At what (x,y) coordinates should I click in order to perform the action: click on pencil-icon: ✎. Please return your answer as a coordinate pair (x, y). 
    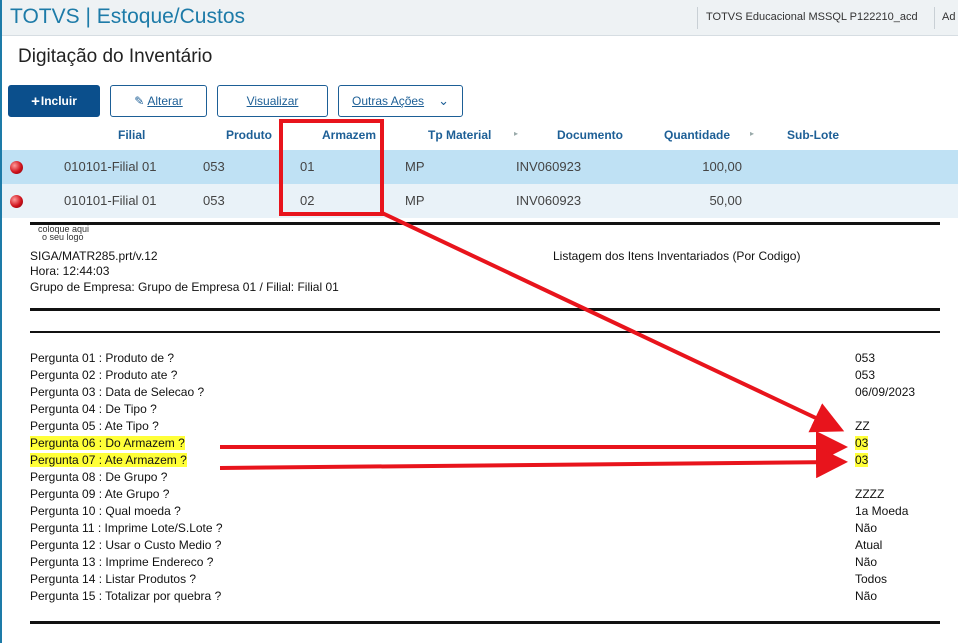
    Looking at the image, I should click on (139, 101).